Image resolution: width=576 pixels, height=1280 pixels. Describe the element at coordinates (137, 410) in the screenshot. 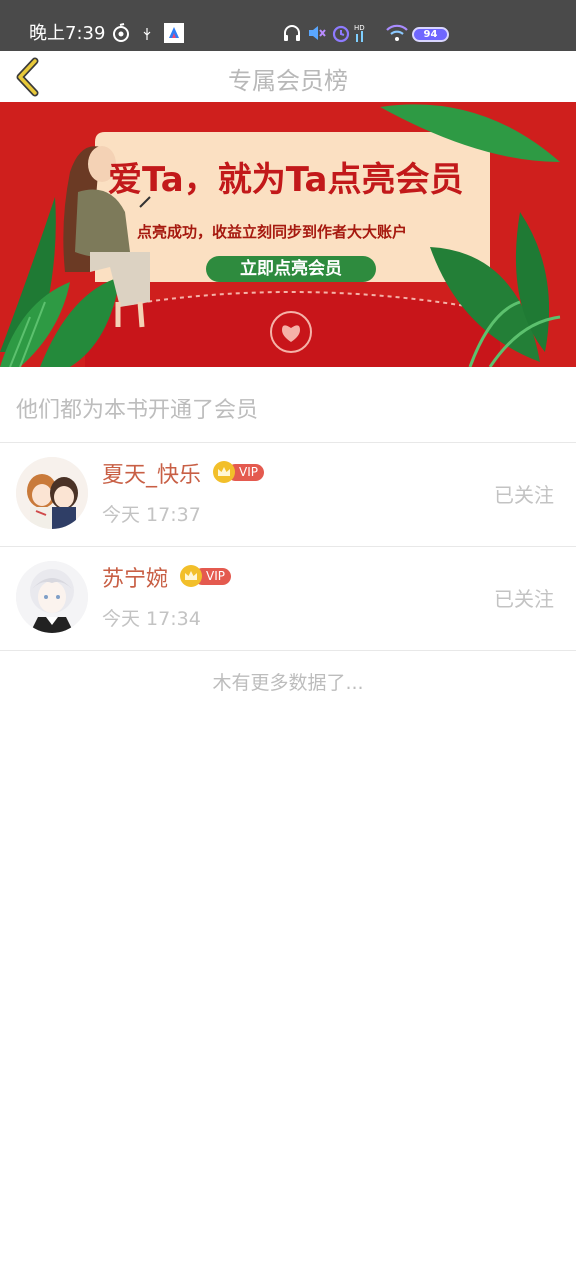

I see `section-title: 他们都为本书开通了会员` at that location.